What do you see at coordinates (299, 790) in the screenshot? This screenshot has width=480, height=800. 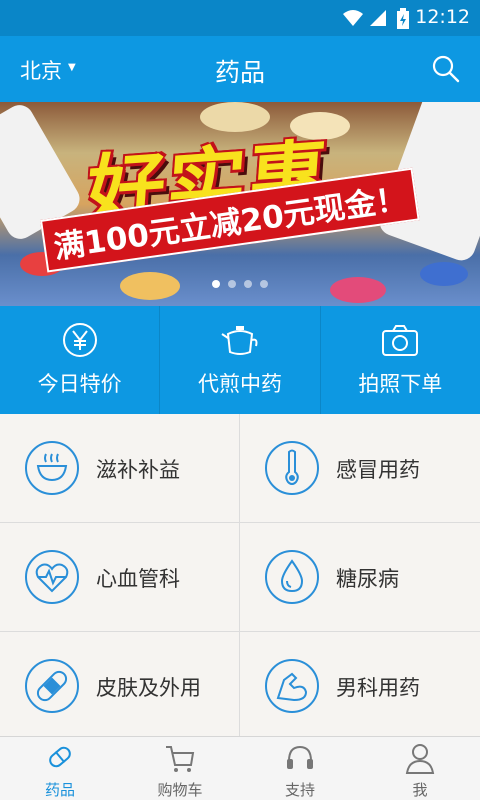 I see `nav-label: 支持` at bounding box center [299, 790].